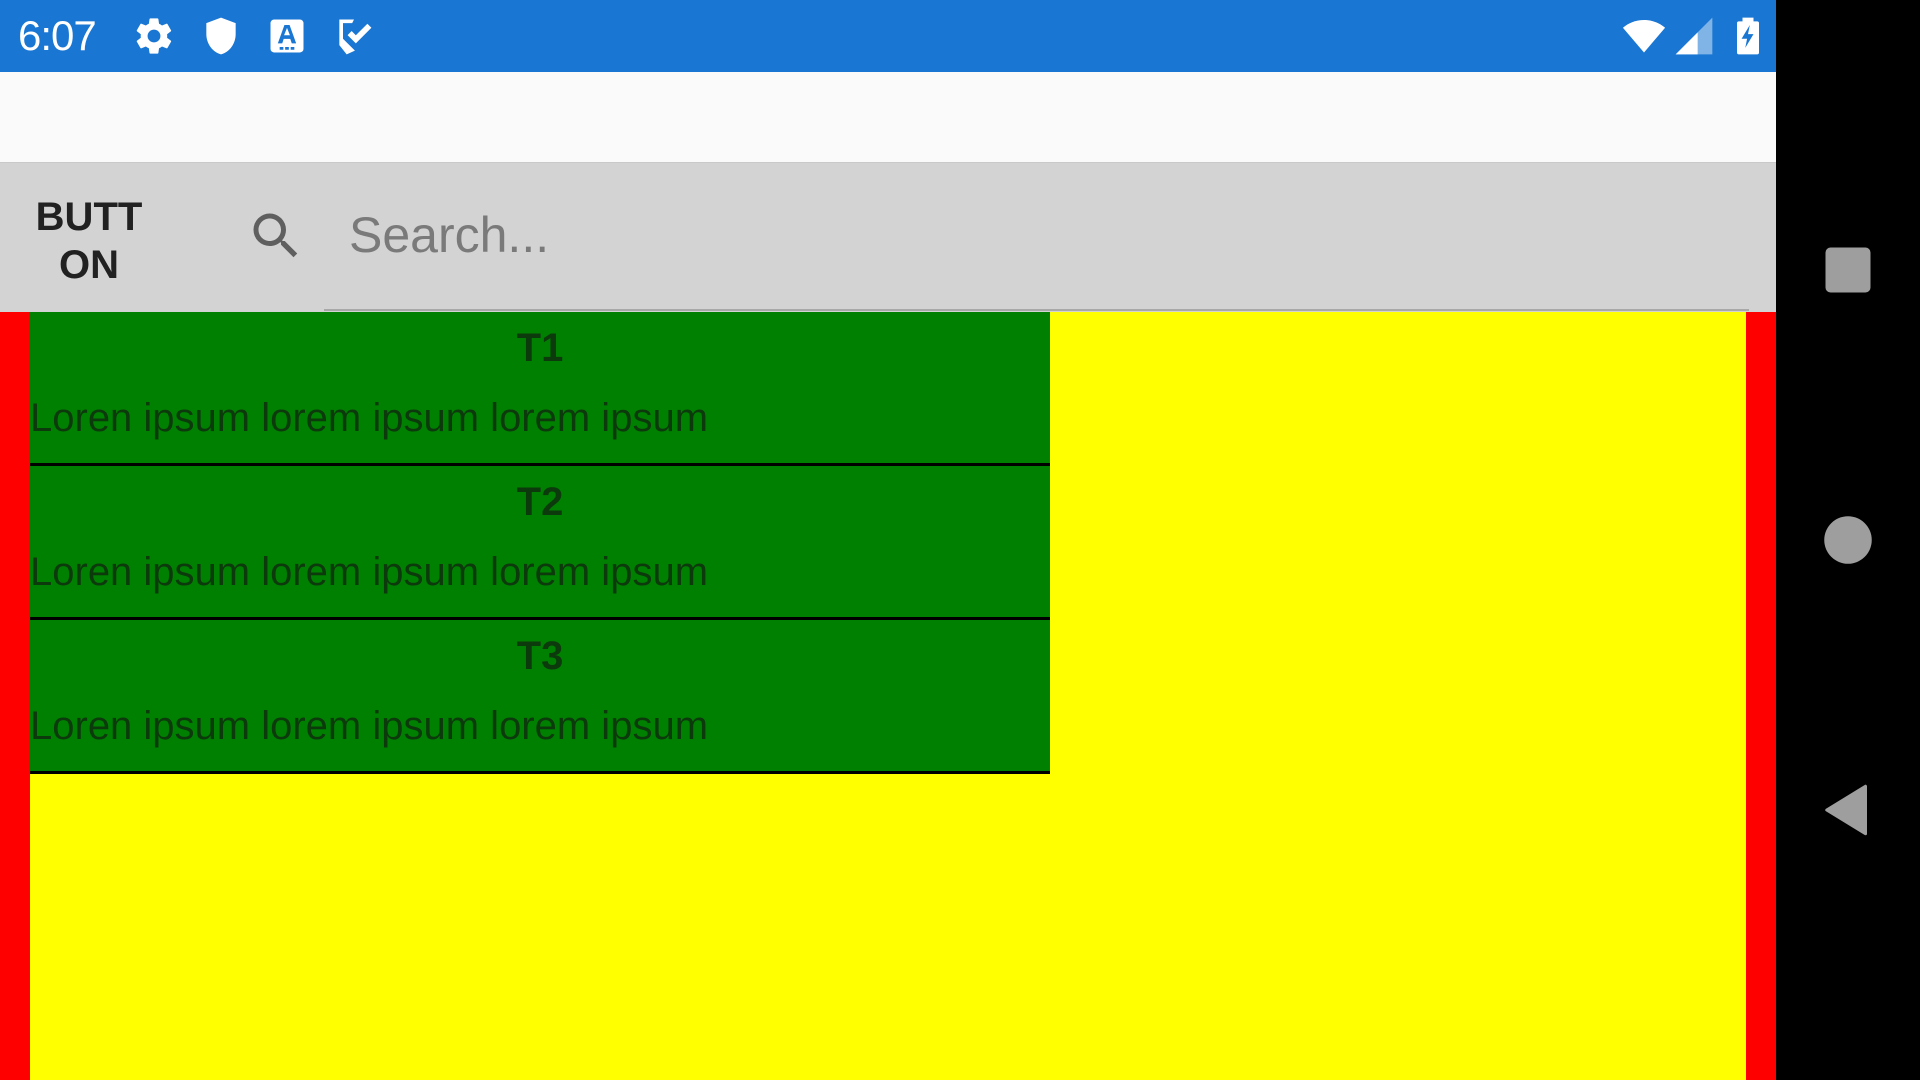 This screenshot has width=1920, height=1080. Describe the element at coordinates (1848, 810) in the screenshot. I see `back-icon` at that location.